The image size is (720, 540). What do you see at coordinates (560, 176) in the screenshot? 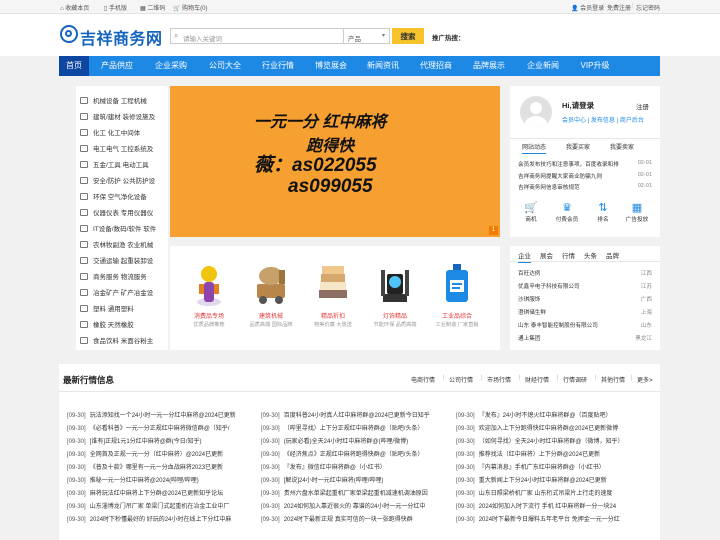
I see `news-item: 吉祥商务网提醒大家商业防骗九则` at bounding box center [560, 176].